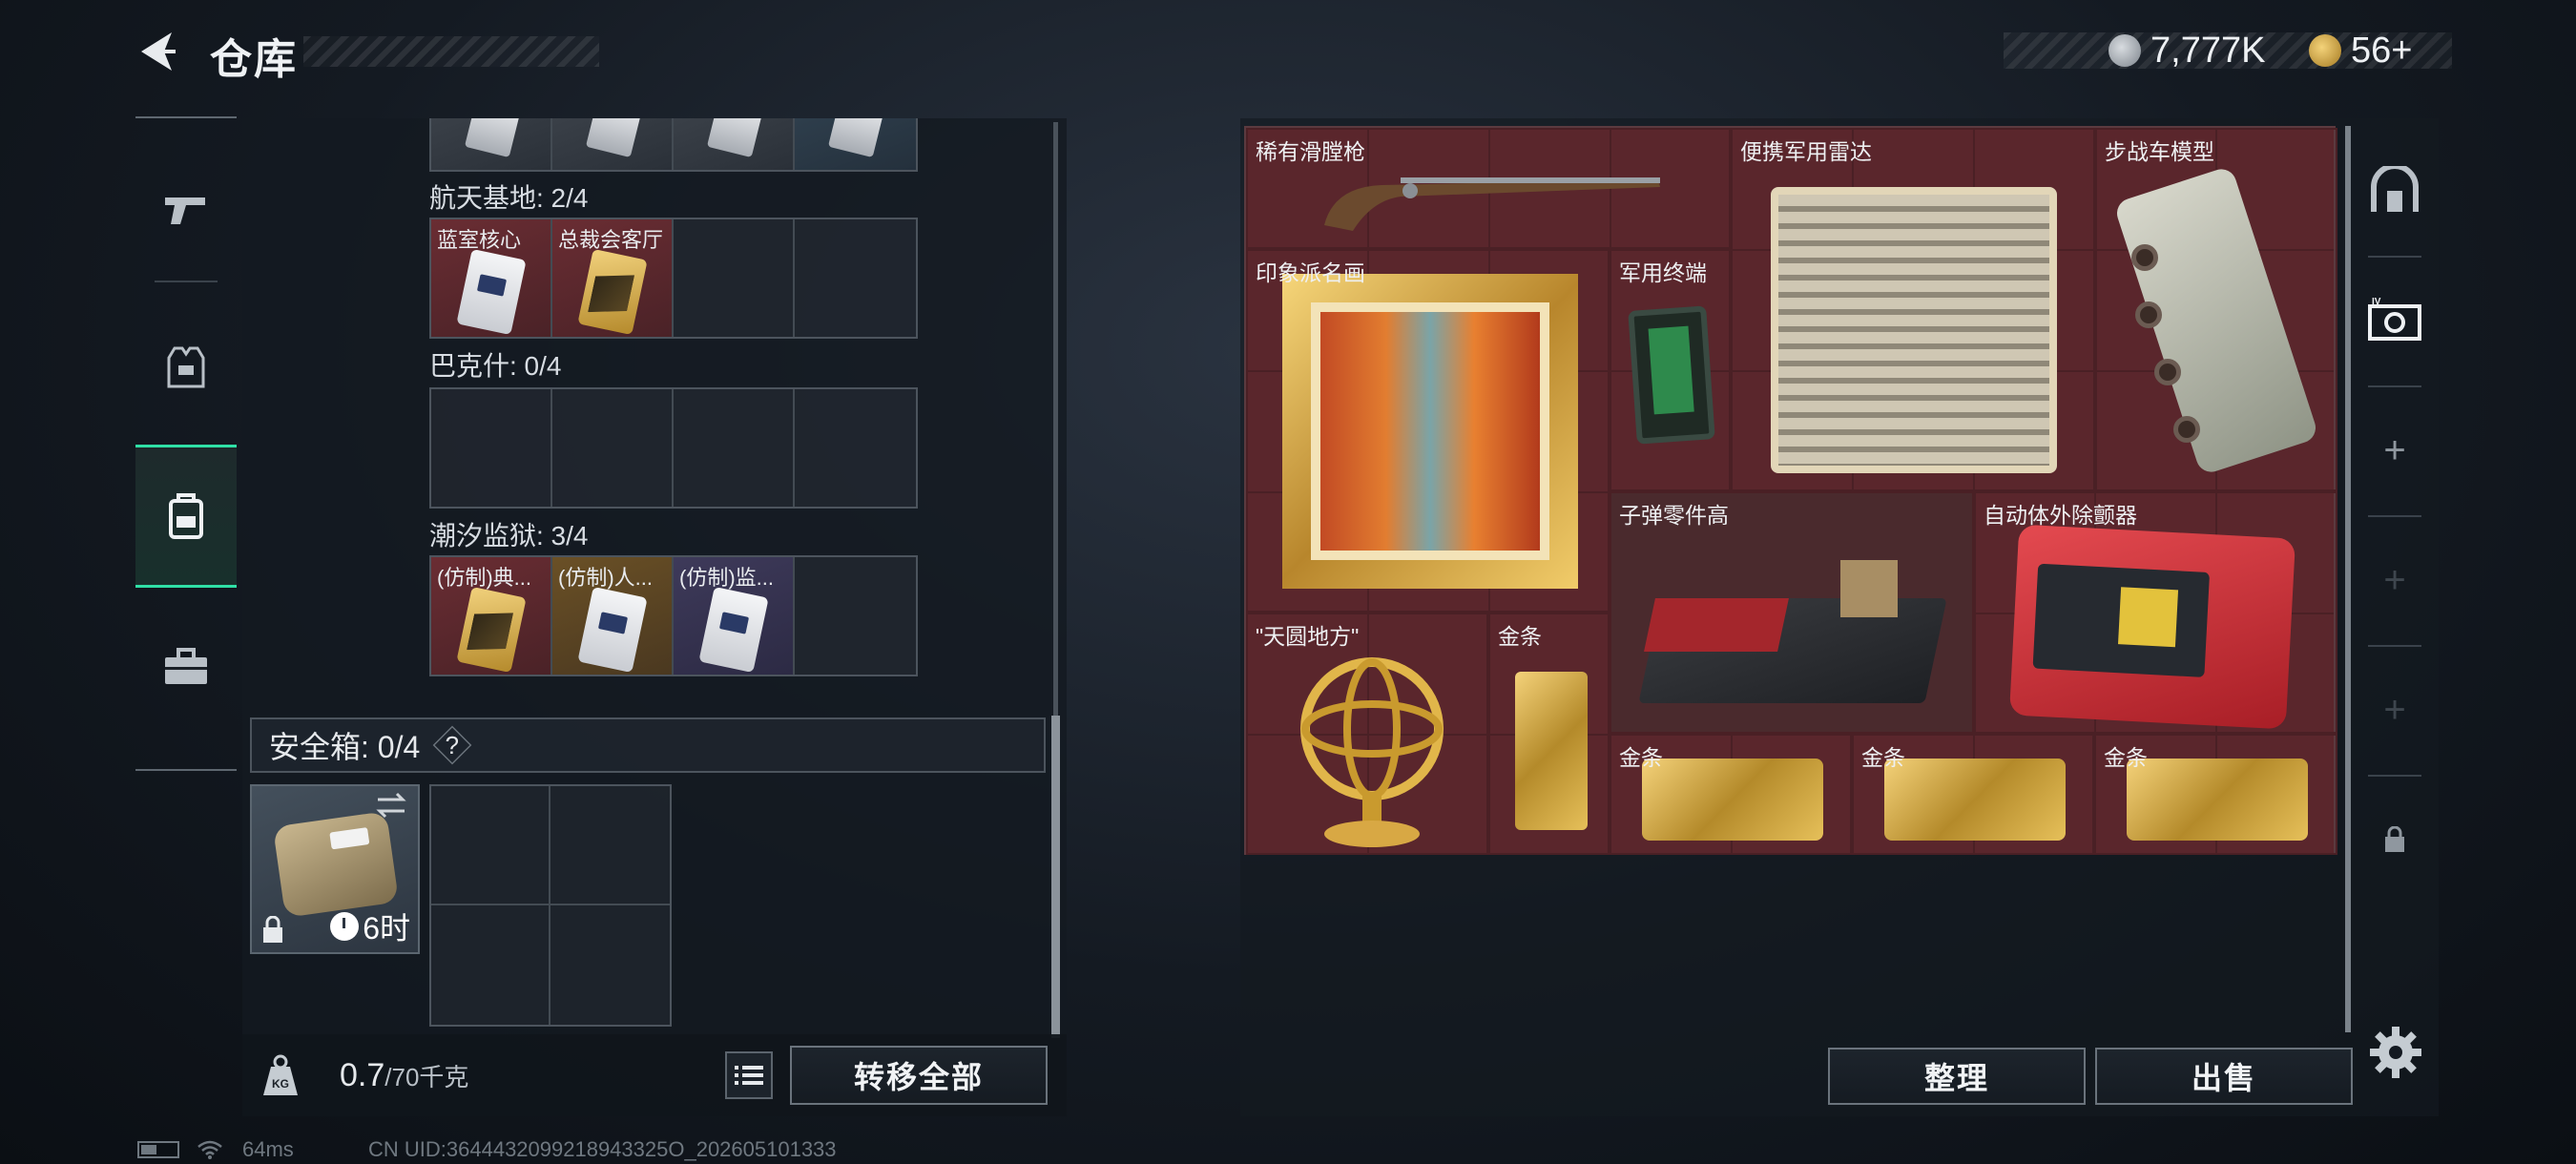  I want to click on plus-icon: +, so click(2394, 579).